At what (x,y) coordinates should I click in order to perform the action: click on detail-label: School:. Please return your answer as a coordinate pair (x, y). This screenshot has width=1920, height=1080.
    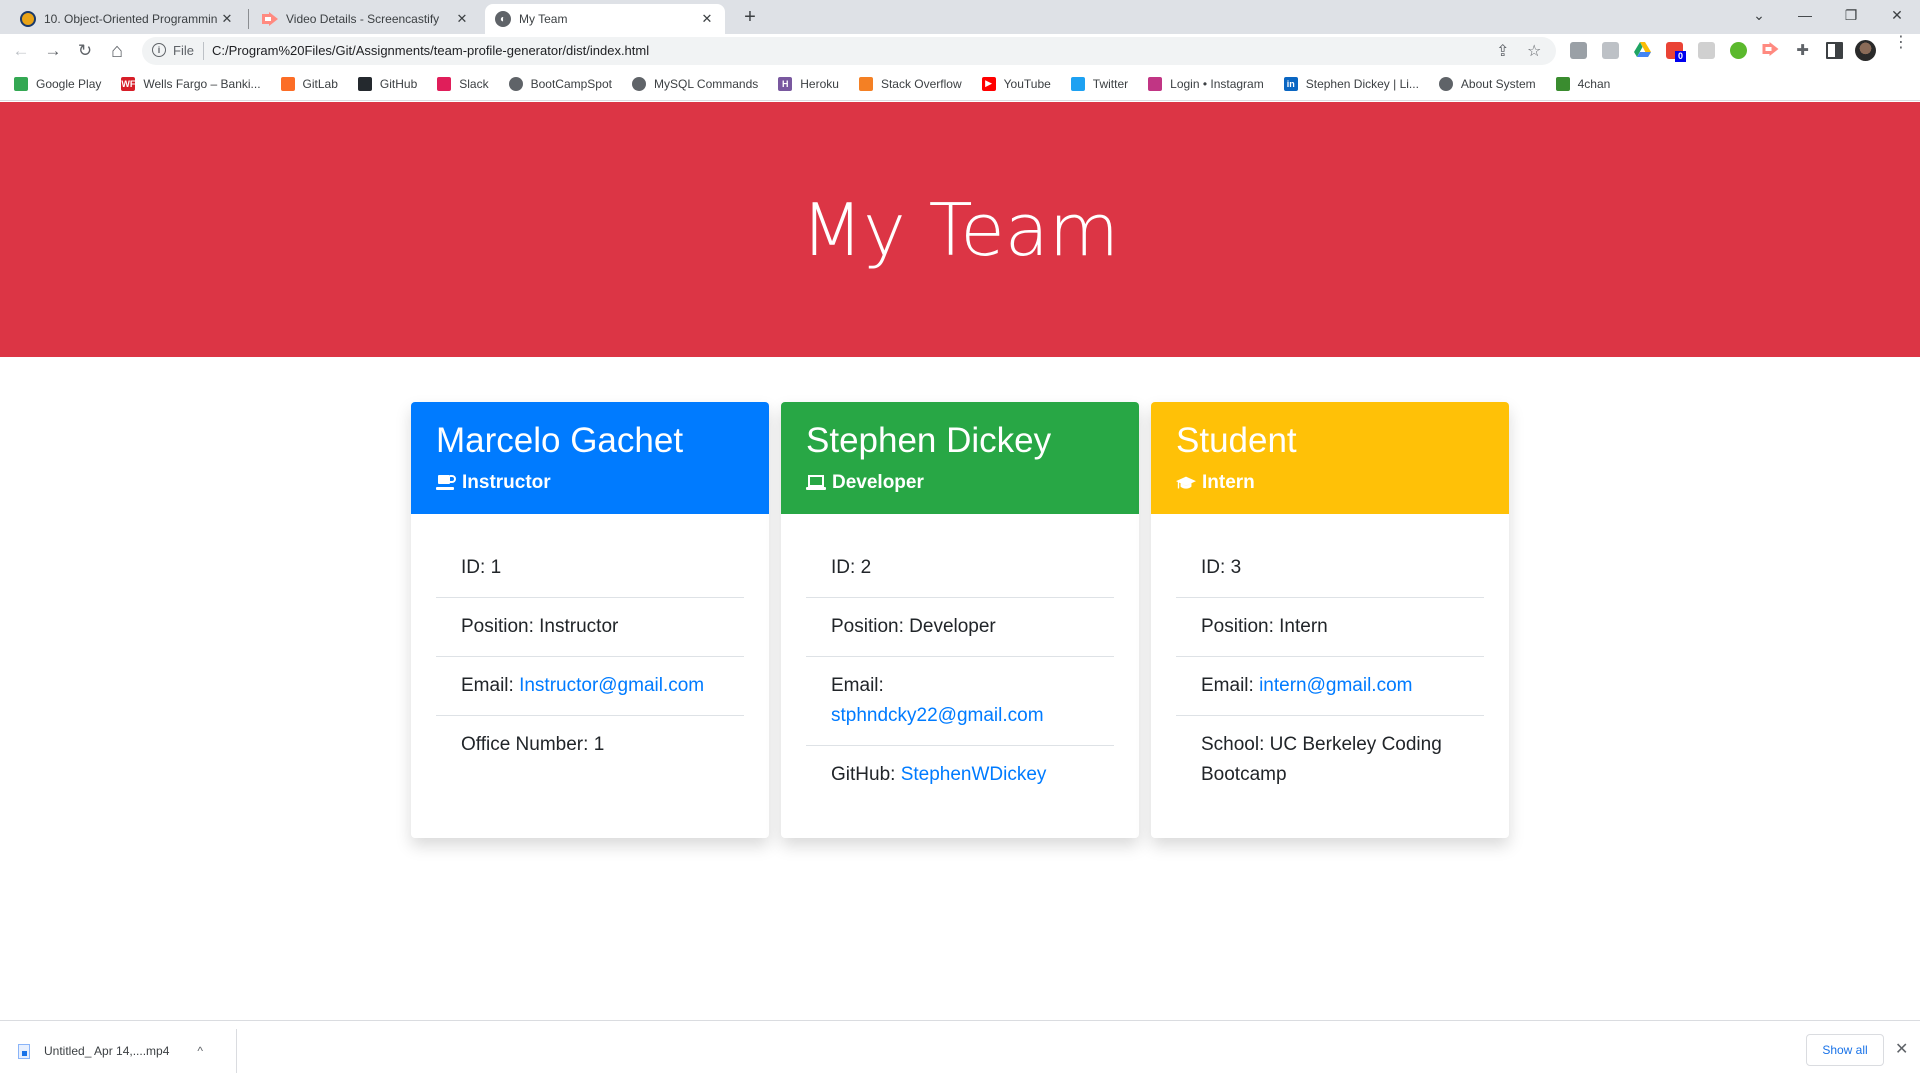
    Looking at the image, I should click on (1235, 744).